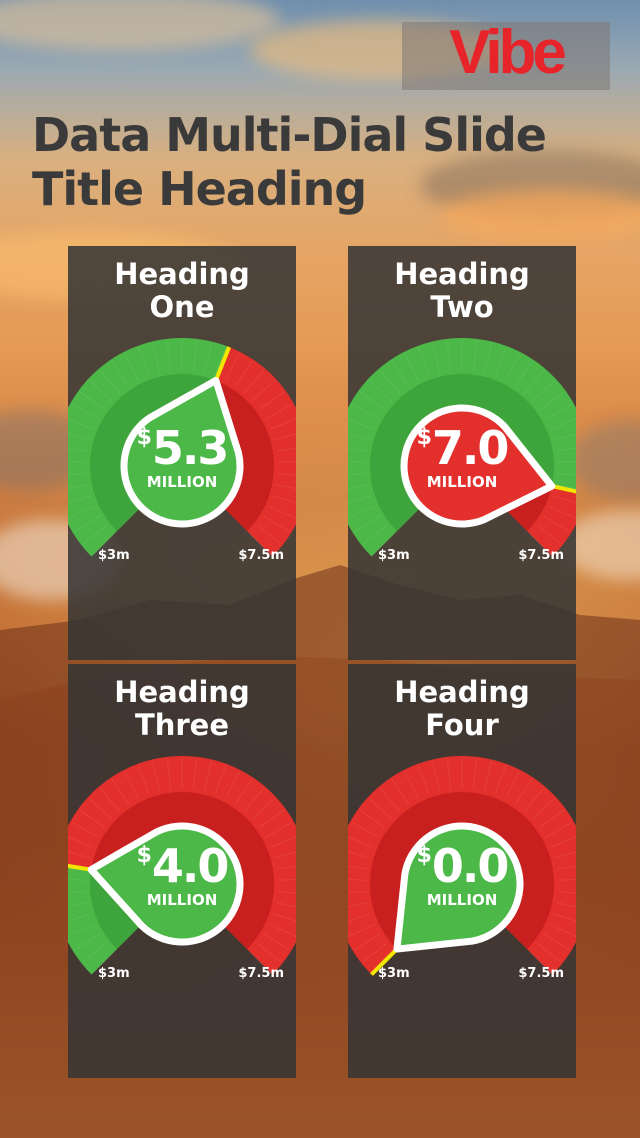 The image size is (640, 1138). I want to click on gauge-value-number: 0.0, so click(470, 866).